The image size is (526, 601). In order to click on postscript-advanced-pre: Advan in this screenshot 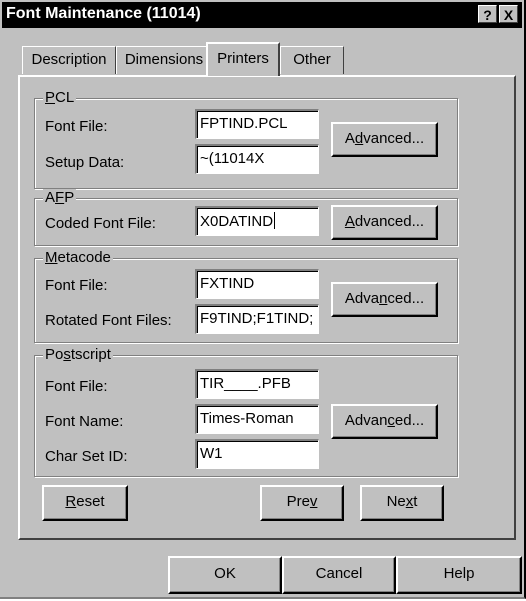, I will do `click(366, 420)`.